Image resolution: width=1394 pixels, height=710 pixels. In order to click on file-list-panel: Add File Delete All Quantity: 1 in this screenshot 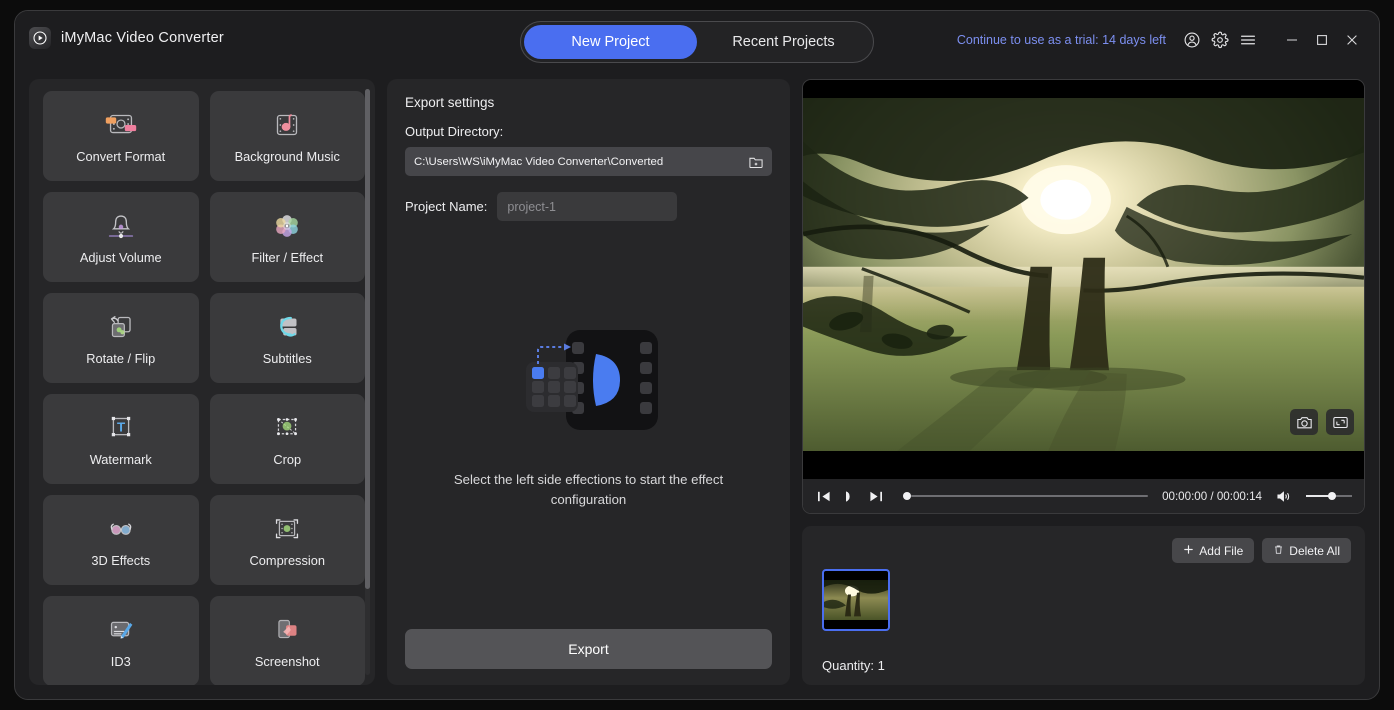, I will do `click(1083, 605)`.